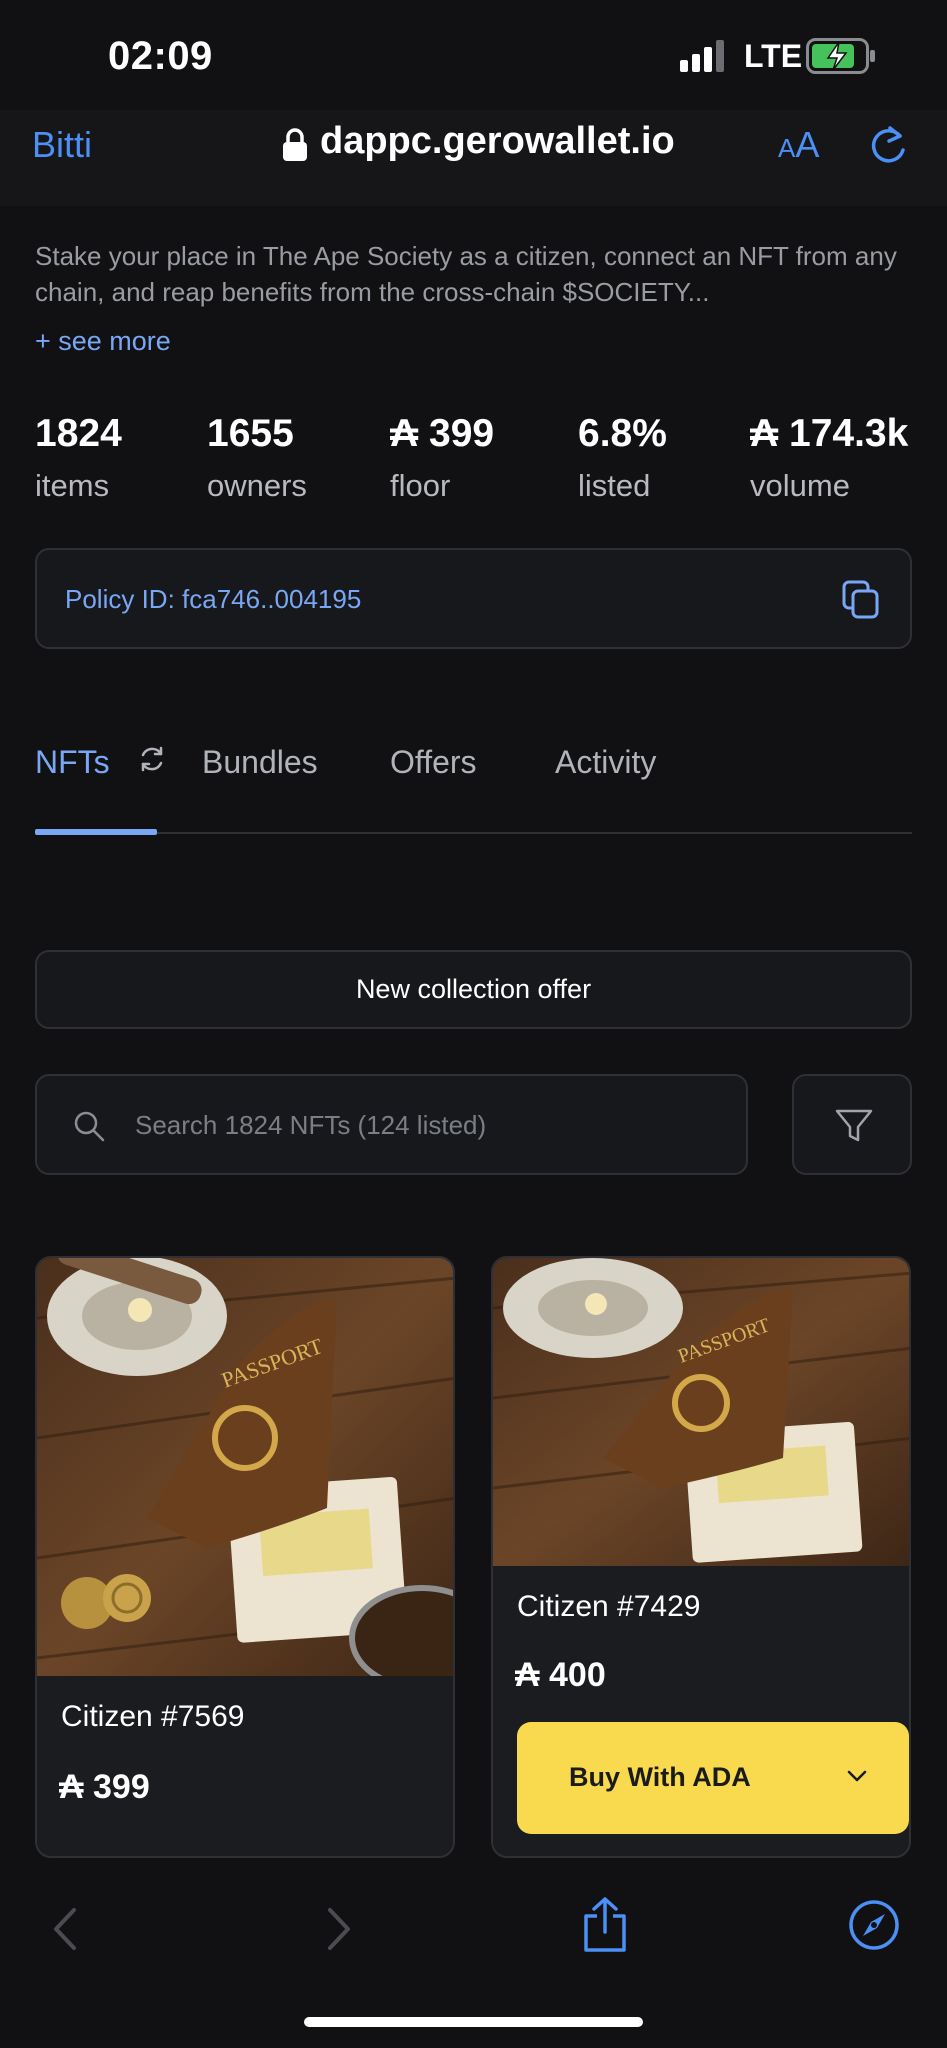 This screenshot has height=2048, width=947. I want to click on back-to-app-link: Bitti, so click(62, 145).